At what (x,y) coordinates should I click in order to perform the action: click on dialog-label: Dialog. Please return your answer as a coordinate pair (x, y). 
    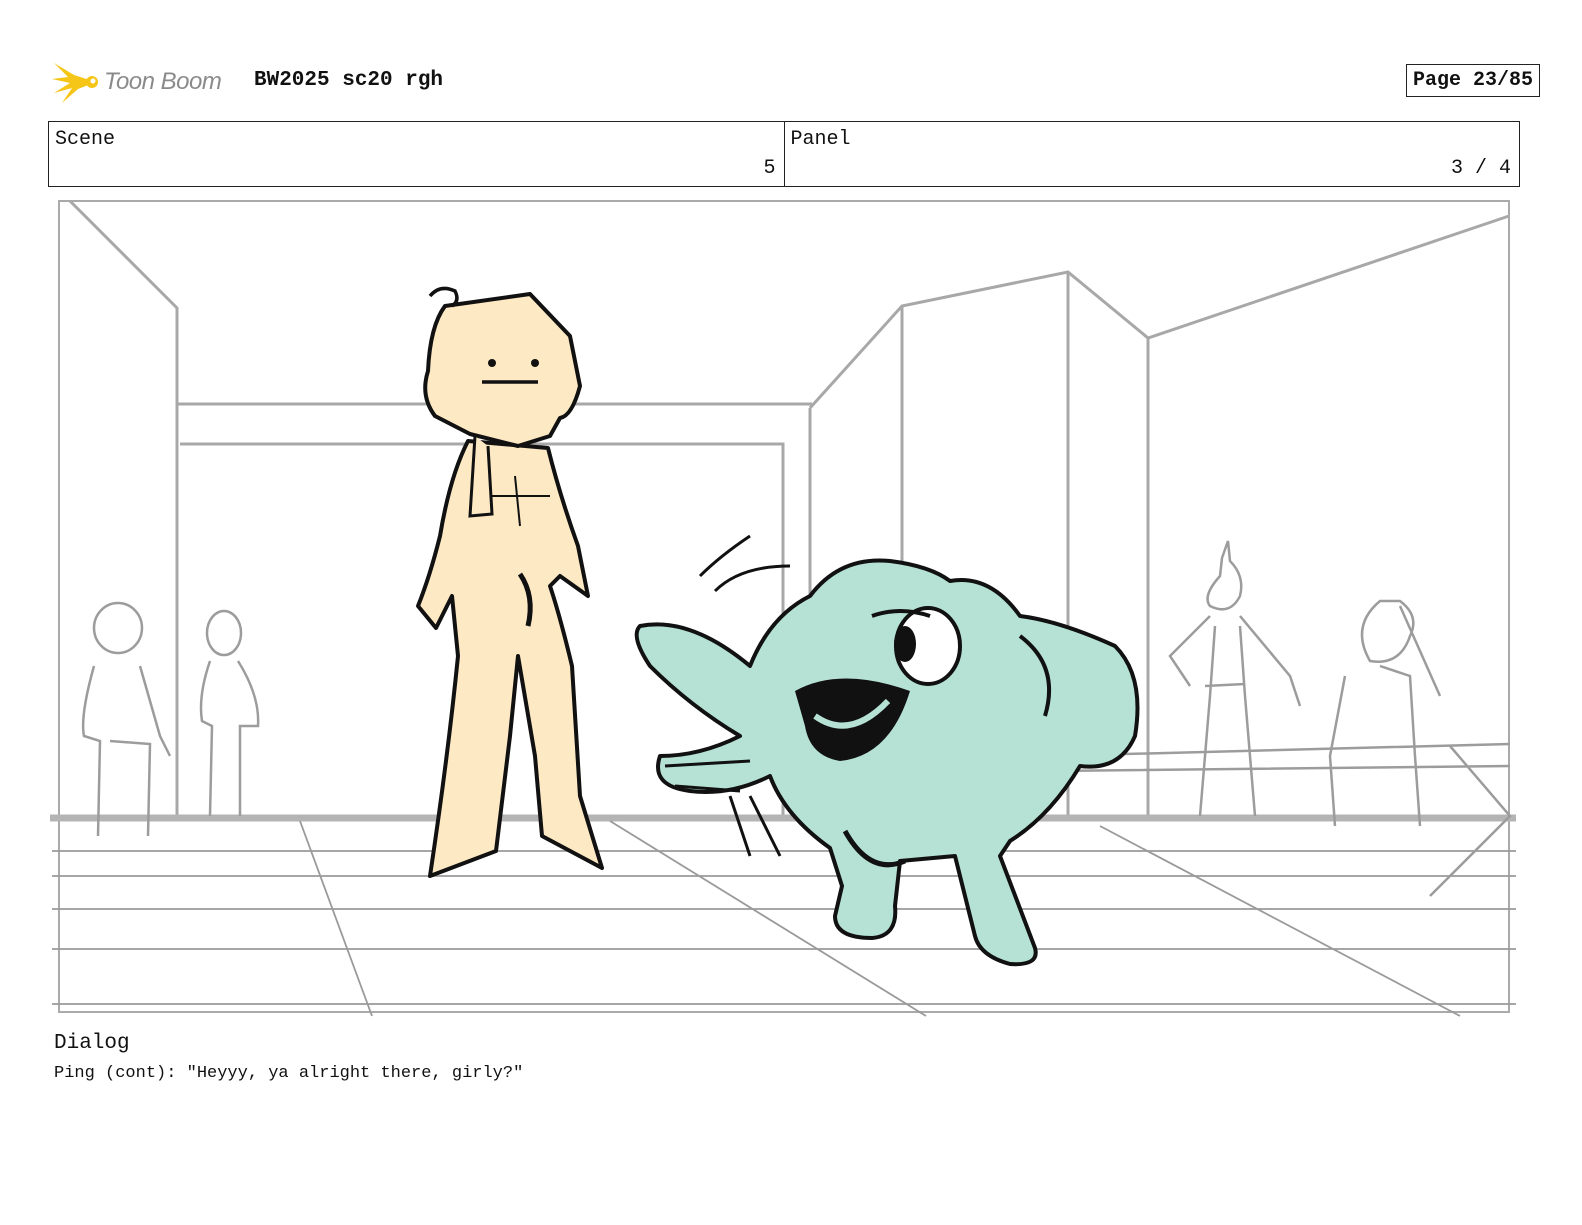
    Looking at the image, I should click on (92, 1043).